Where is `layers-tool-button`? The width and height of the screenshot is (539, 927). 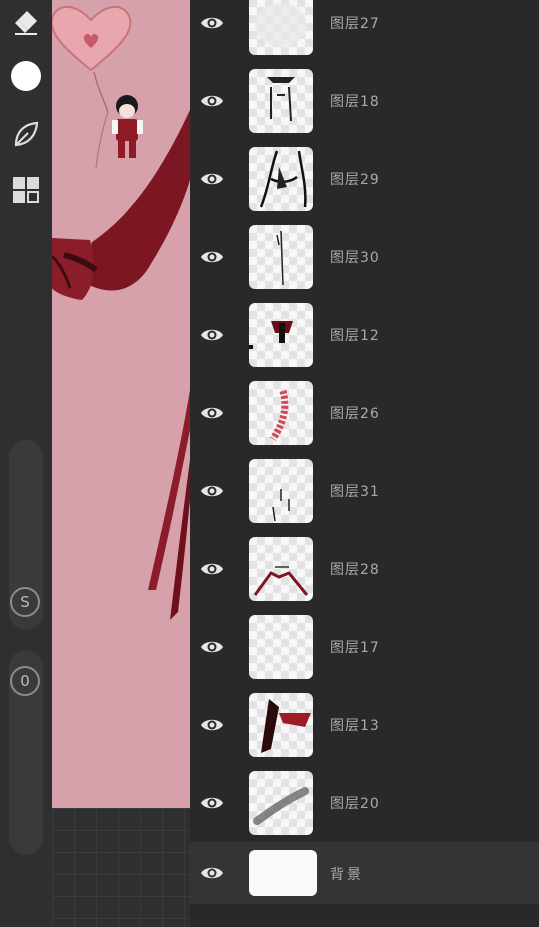
layers-tool-button is located at coordinates (26, 190).